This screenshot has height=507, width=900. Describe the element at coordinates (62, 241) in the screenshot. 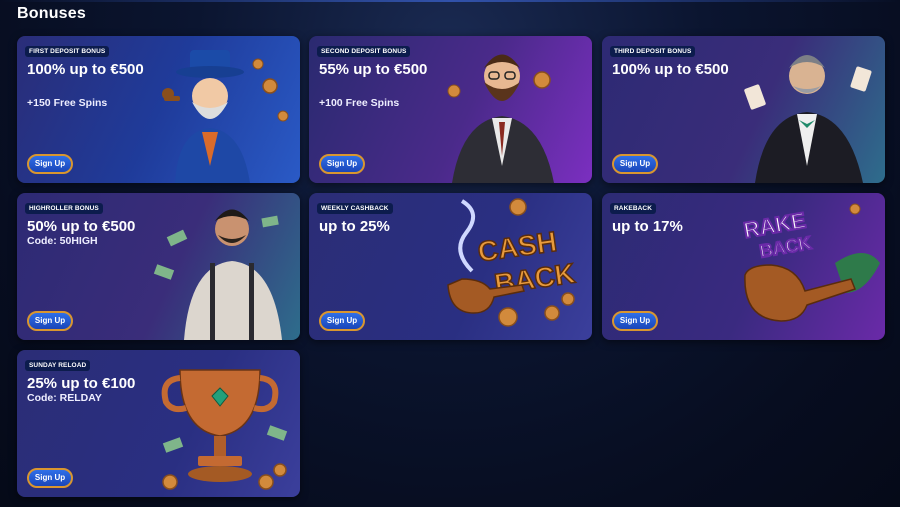

I see `bonus-code: Code: 50HIGH` at that location.